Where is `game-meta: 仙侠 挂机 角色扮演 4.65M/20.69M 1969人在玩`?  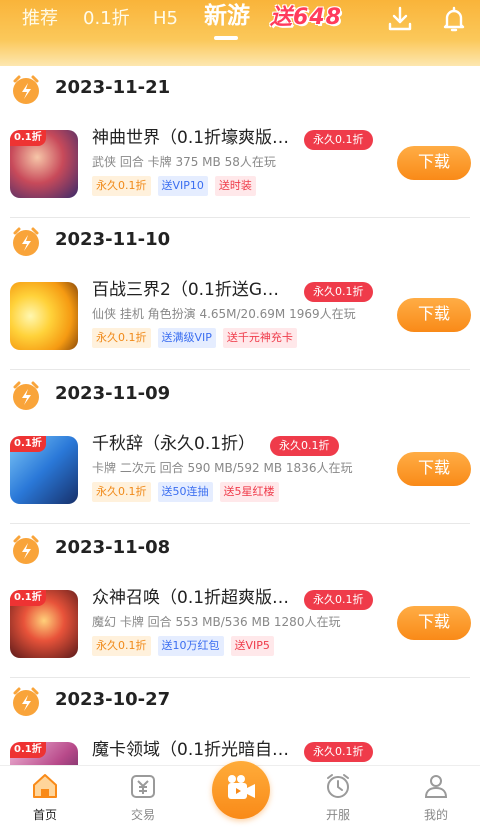 game-meta: 仙侠 挂机 角色扮演 4.65M/20.69M 1969人在玩 is located at coordinates (224, 314).